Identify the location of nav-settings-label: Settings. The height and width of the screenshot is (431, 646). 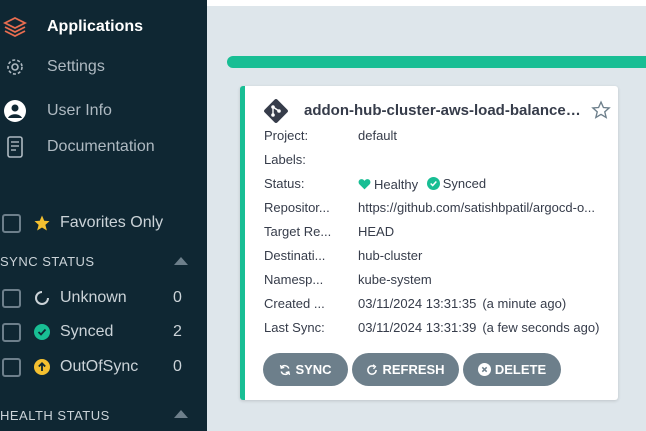
(76, 66).